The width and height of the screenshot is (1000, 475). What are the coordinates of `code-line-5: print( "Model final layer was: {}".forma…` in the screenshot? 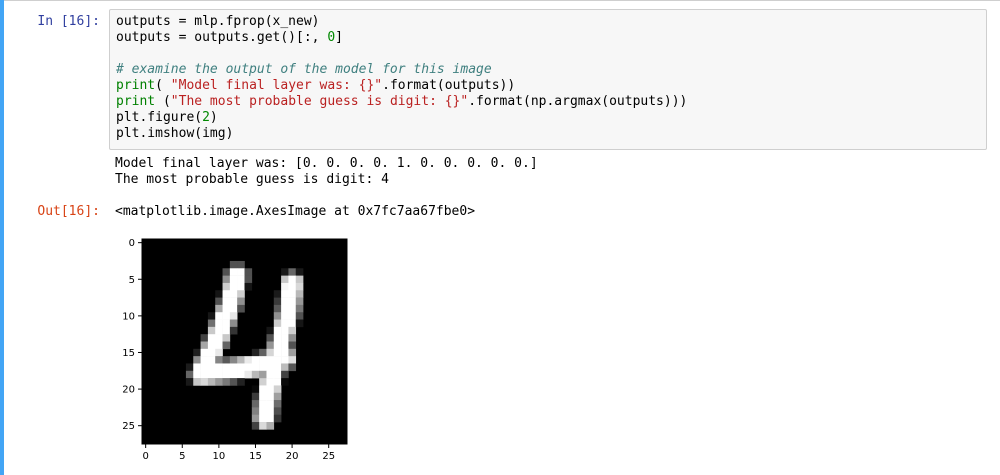 It's located at (316, 85).